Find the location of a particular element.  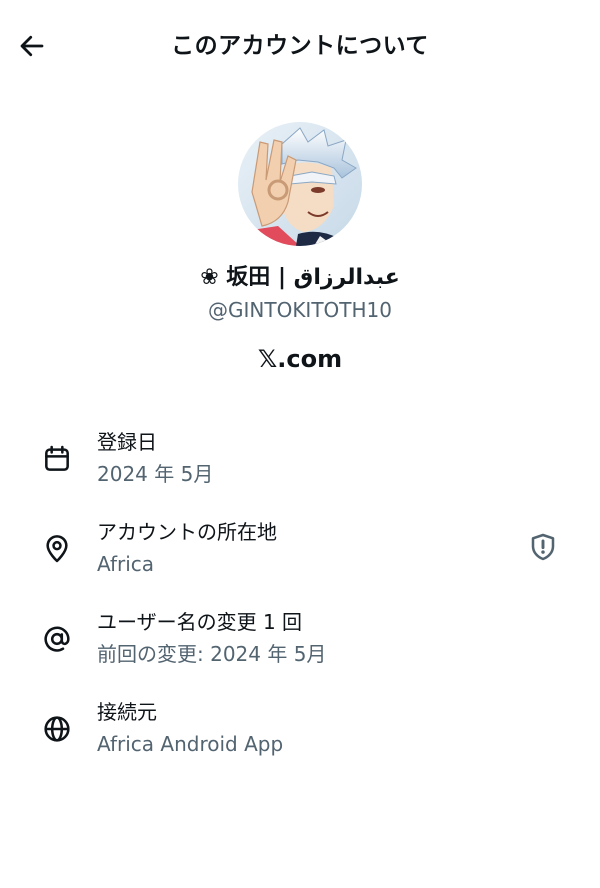

joined-value: 2024 年 5月 is located at coordinates (155, 474).